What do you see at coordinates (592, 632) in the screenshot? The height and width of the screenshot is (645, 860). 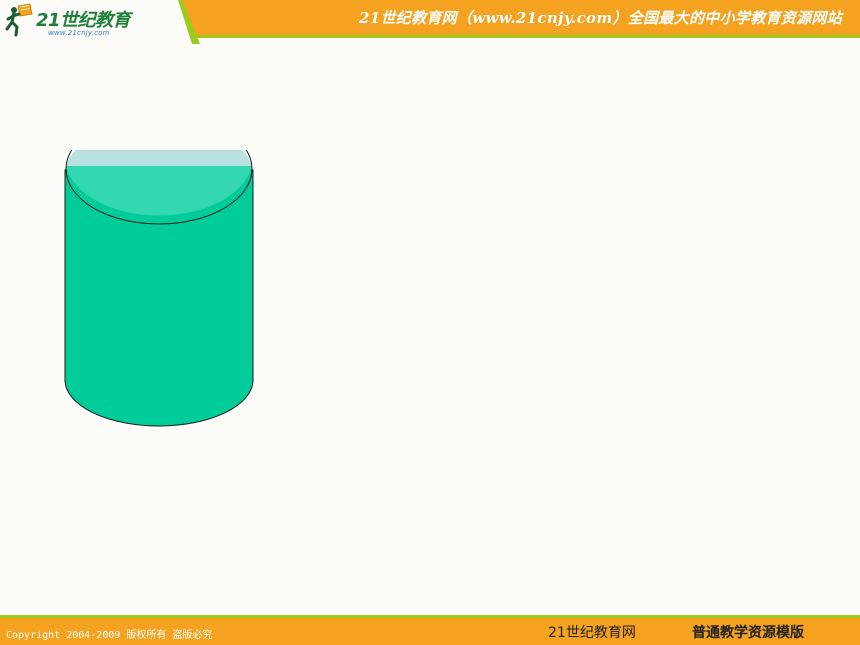 I see `footer-site-name: 21世纪教育网` at bounding box center [592, 632].